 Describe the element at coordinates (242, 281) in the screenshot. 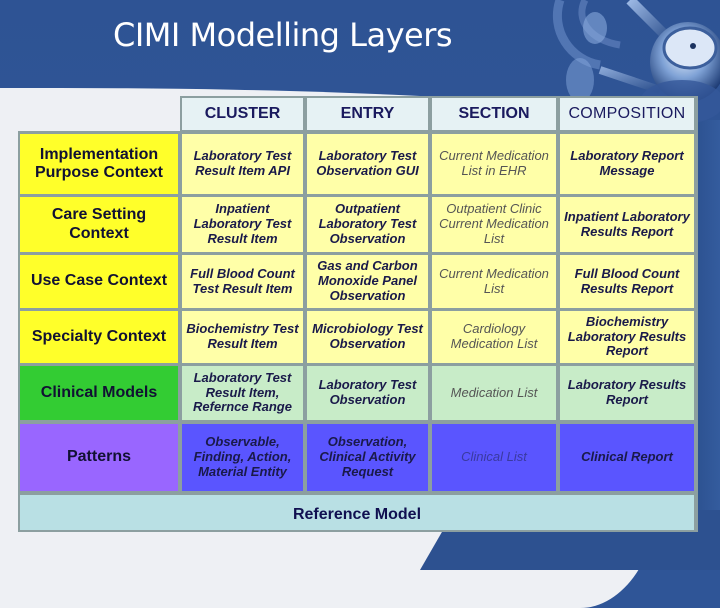

I see `table-cell: Full Blood Count Test Result Item` at that location.